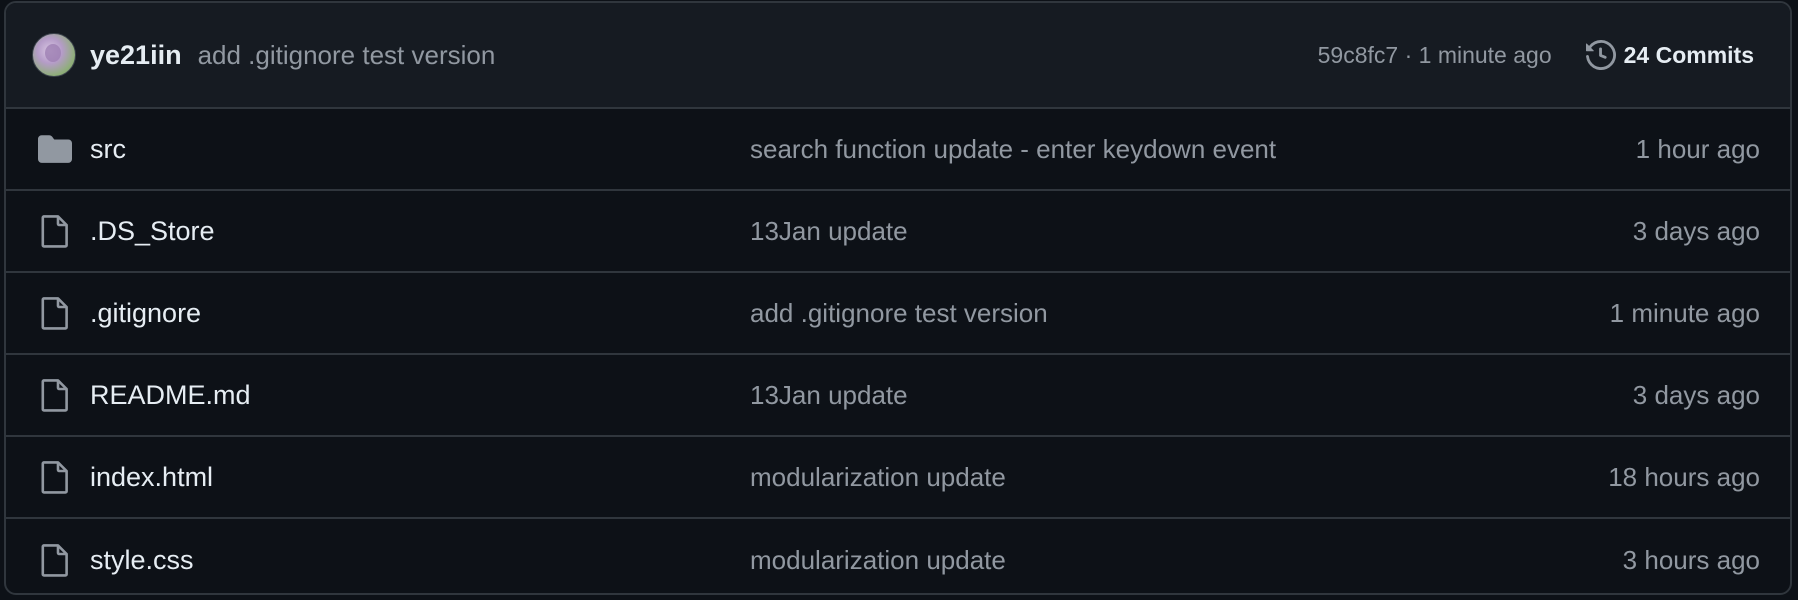 The width and height of the screenshot is (1798, 600). What do you see at coordinates (420, 477) in the screenshot?
I see `file-name-link: index.html` at bounding box center [420, 477].